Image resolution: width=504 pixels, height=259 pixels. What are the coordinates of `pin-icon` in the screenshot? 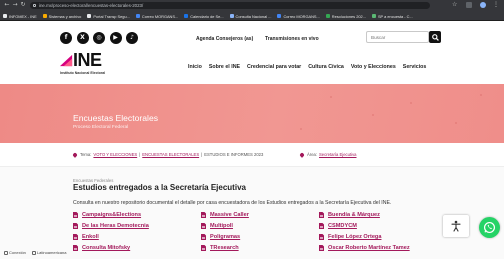 It's located at (75, 154).